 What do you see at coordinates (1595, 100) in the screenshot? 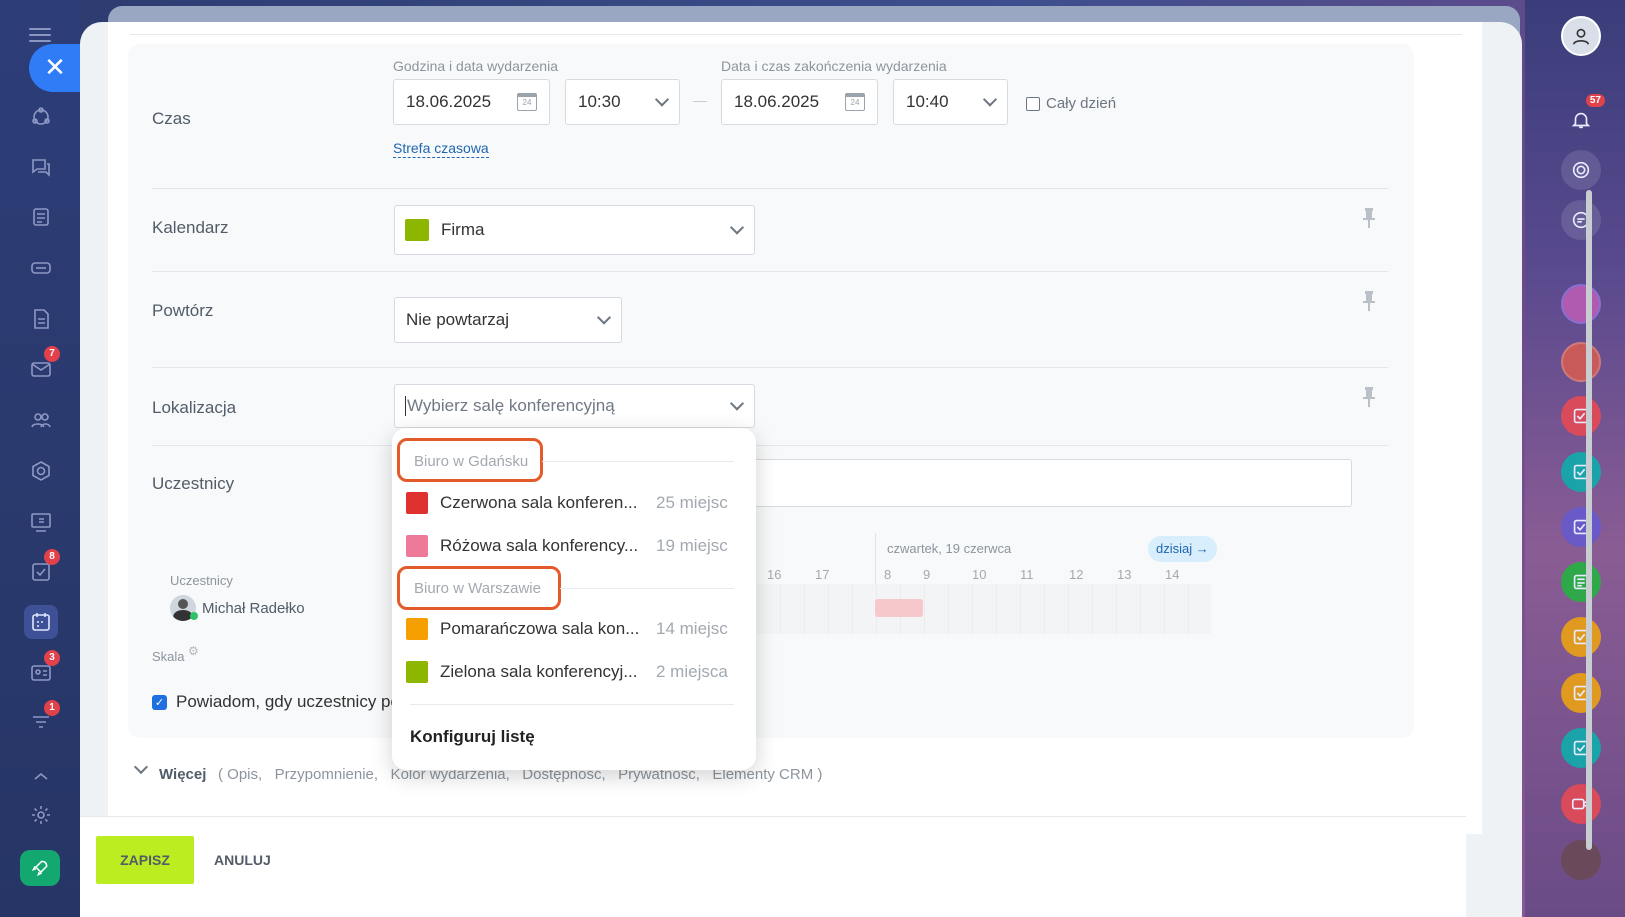
I see `notifications-badge: 57` at bounding box center [1595, 100].